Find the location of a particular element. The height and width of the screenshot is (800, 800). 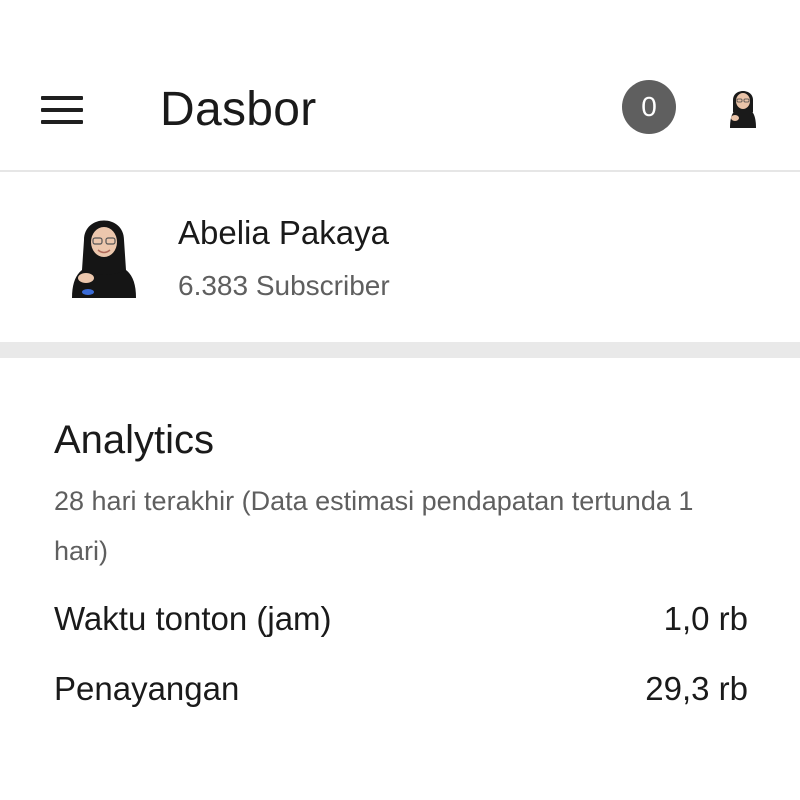

profile-photo-icon is located at coordinates (743, 105).